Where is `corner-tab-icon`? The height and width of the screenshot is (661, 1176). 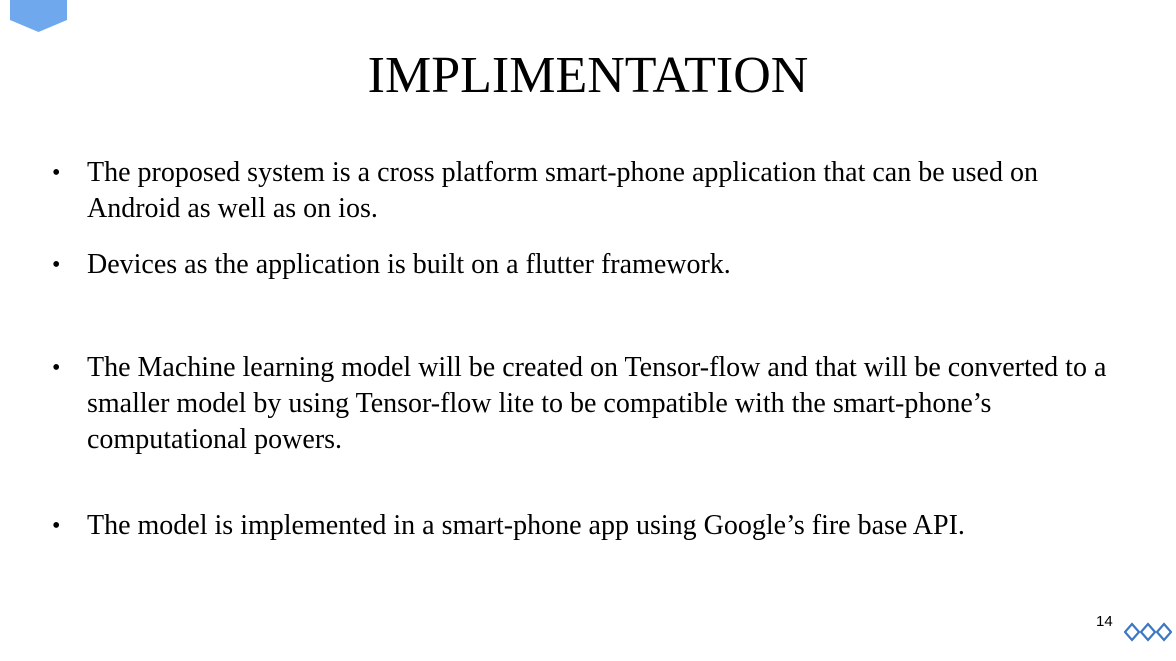 corner-tab-icon is located at coordinates (38, 16).